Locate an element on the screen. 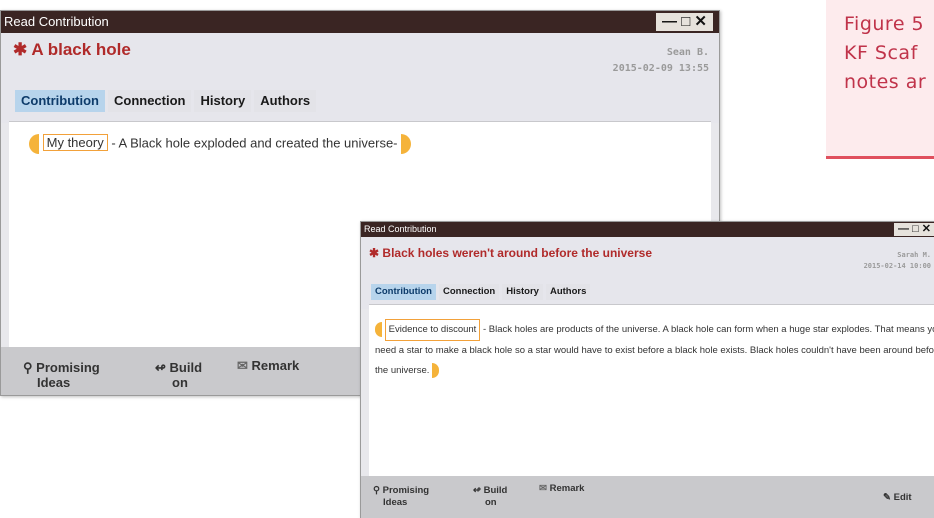  edit-icon: ✎ is located at coordinates (887, 497).